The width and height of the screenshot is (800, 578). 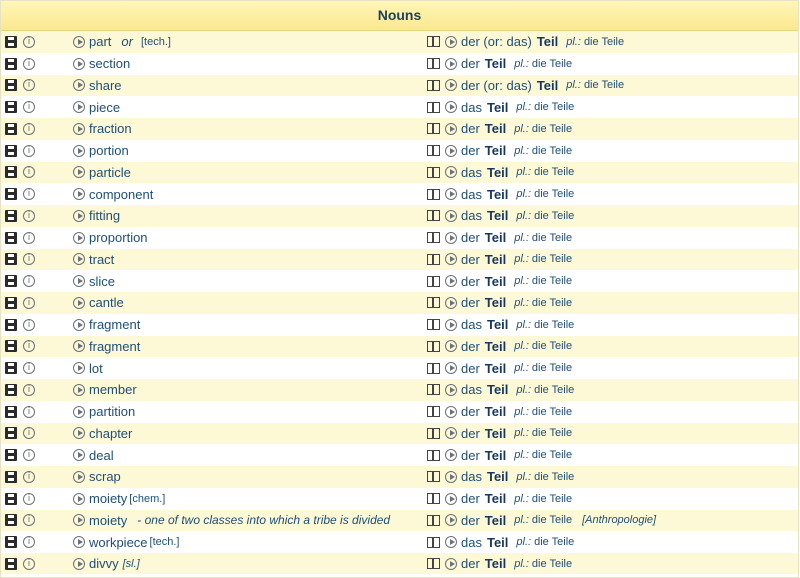 What do you see at coordinates (110, 433) in the screenshot?
I see `english-term: chapter` at bounding box center [110, 433].